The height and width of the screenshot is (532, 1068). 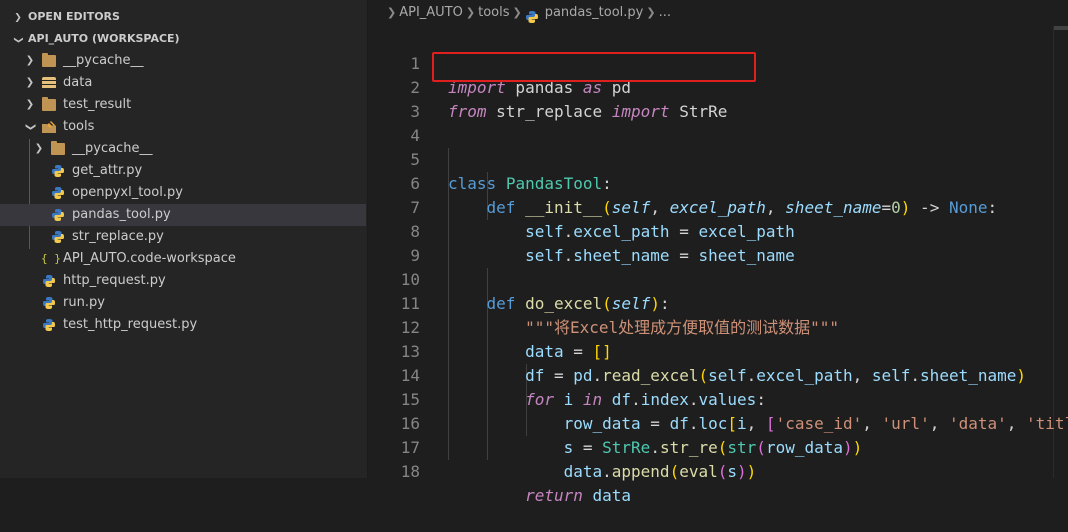 I want to click on code-line: 11 """将Excel处理成方便取值的测试数据""", so click(x=603, y=302).